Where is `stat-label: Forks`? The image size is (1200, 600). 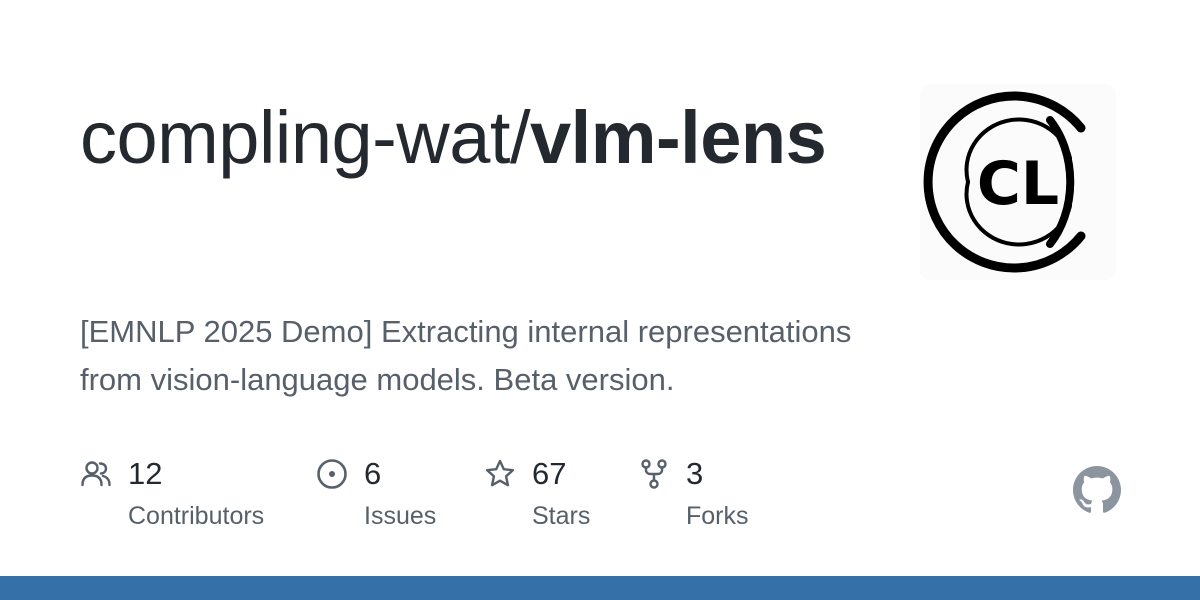 stat-label: Forks is located at coordinates (717, 516).